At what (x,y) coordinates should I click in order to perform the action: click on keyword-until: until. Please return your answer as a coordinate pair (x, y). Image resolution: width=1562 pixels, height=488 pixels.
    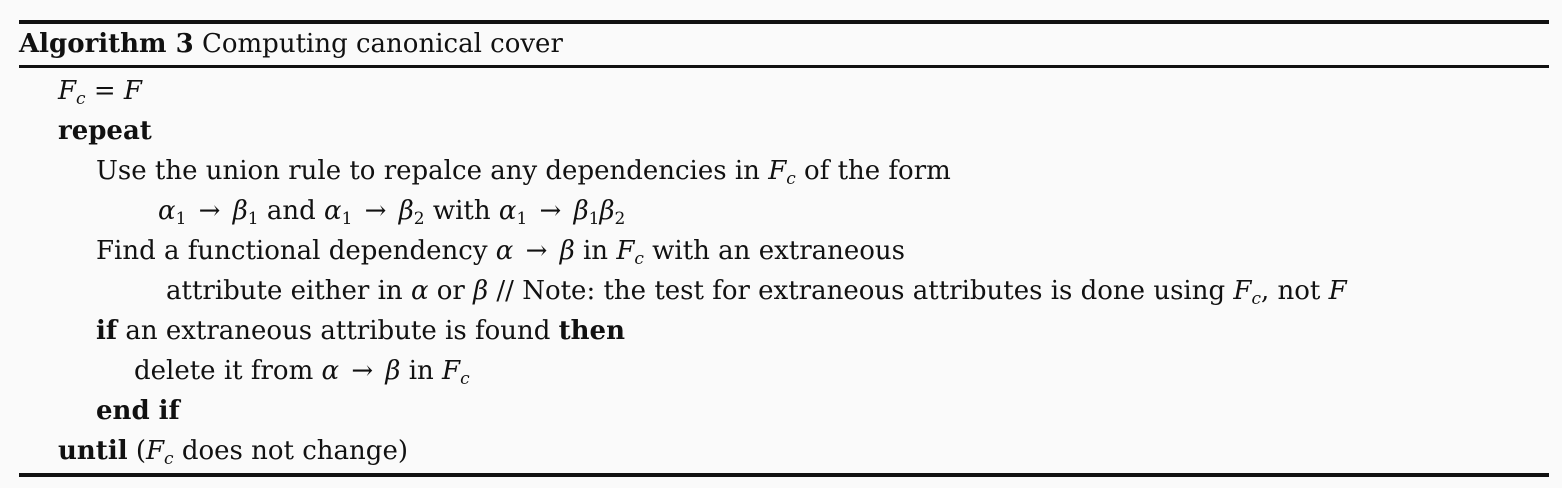
    Looking at the image, I should click on (93, 451).